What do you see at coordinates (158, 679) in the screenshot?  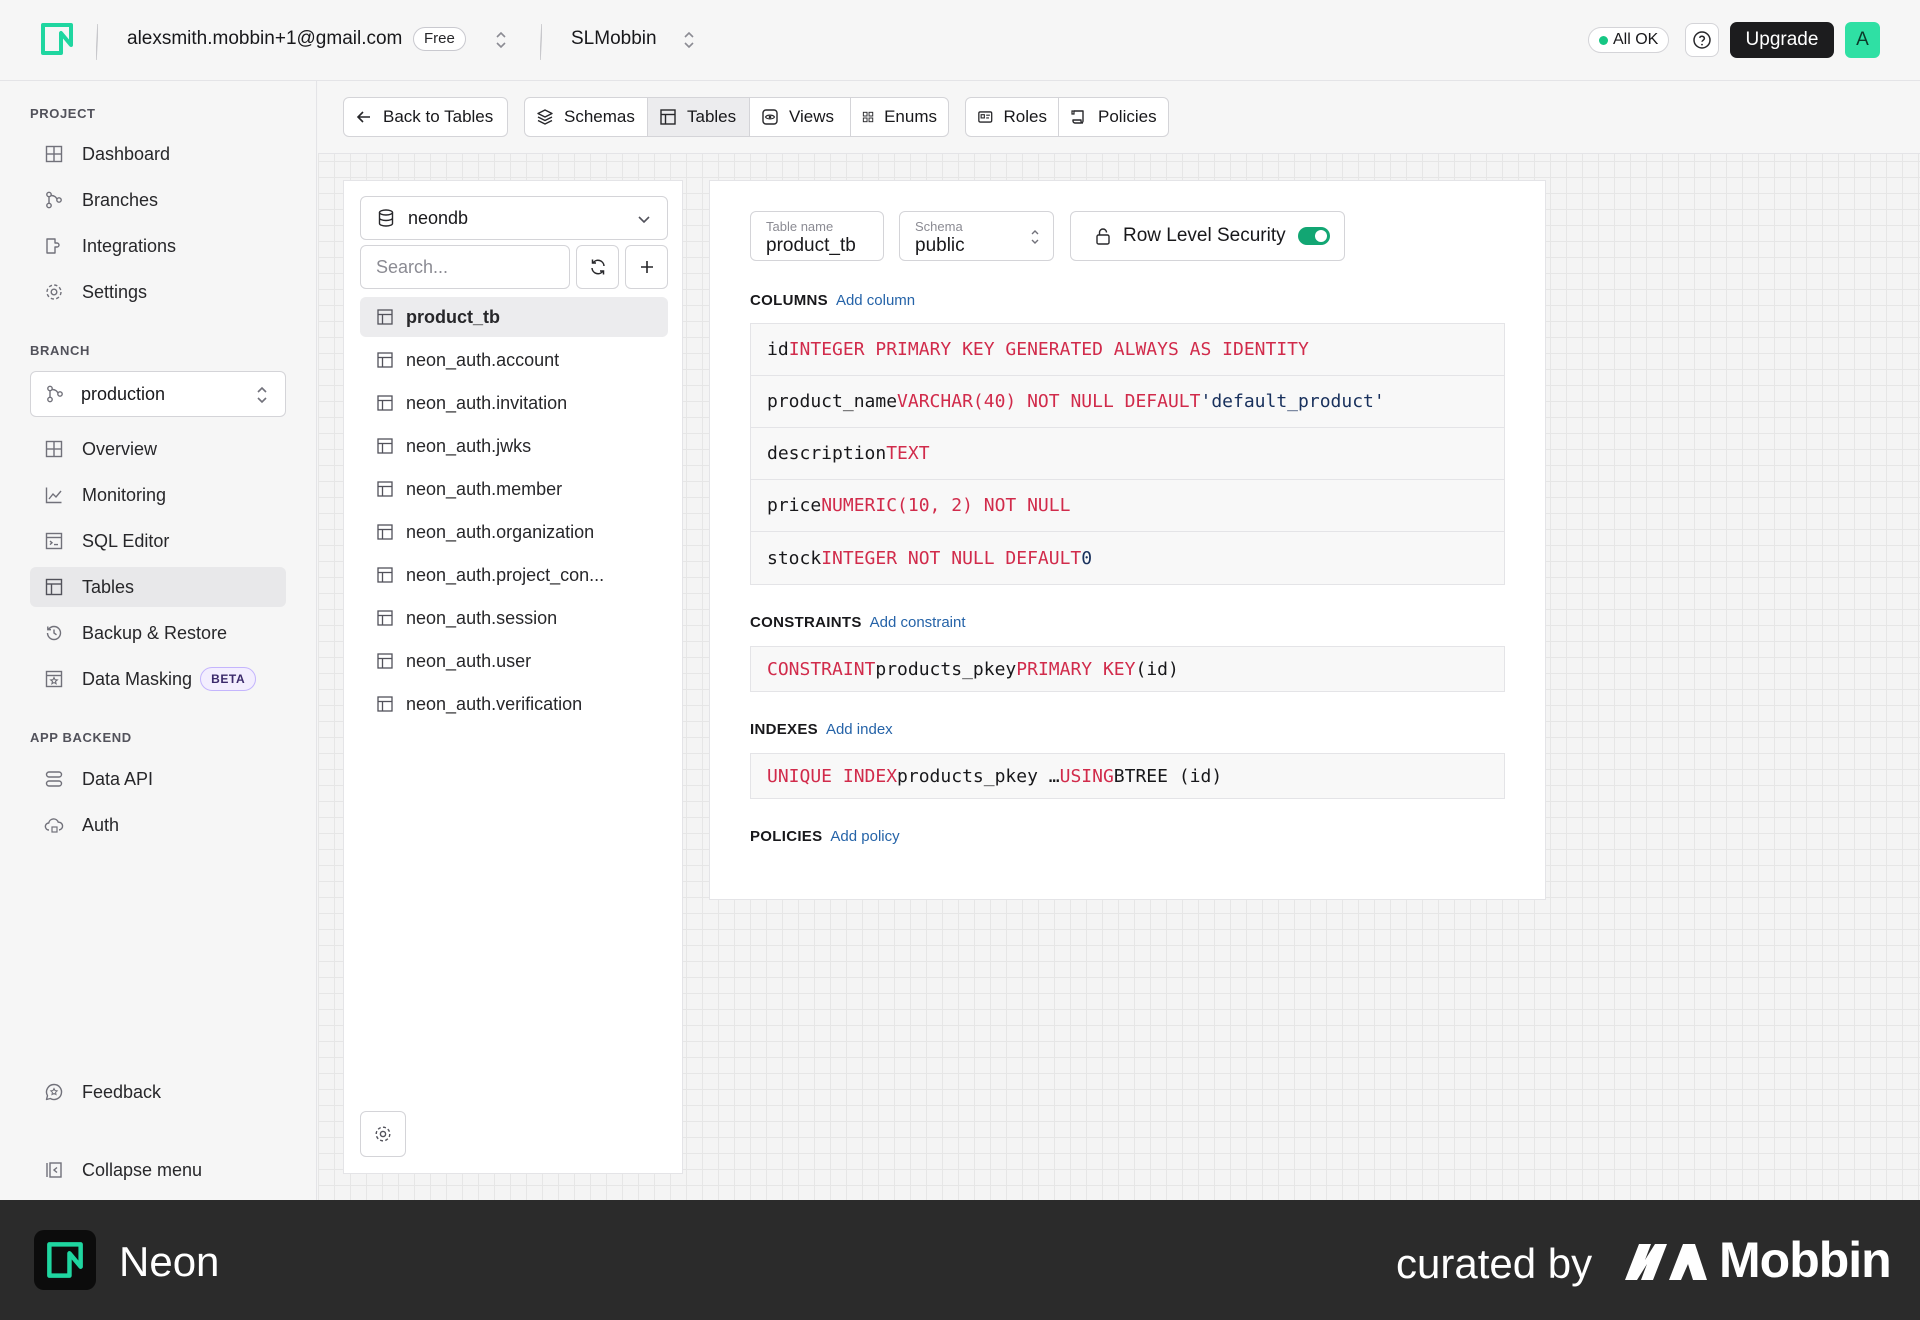 I see `nav-data-masking: Data Masking BETA` at bounding box center [158, 679].